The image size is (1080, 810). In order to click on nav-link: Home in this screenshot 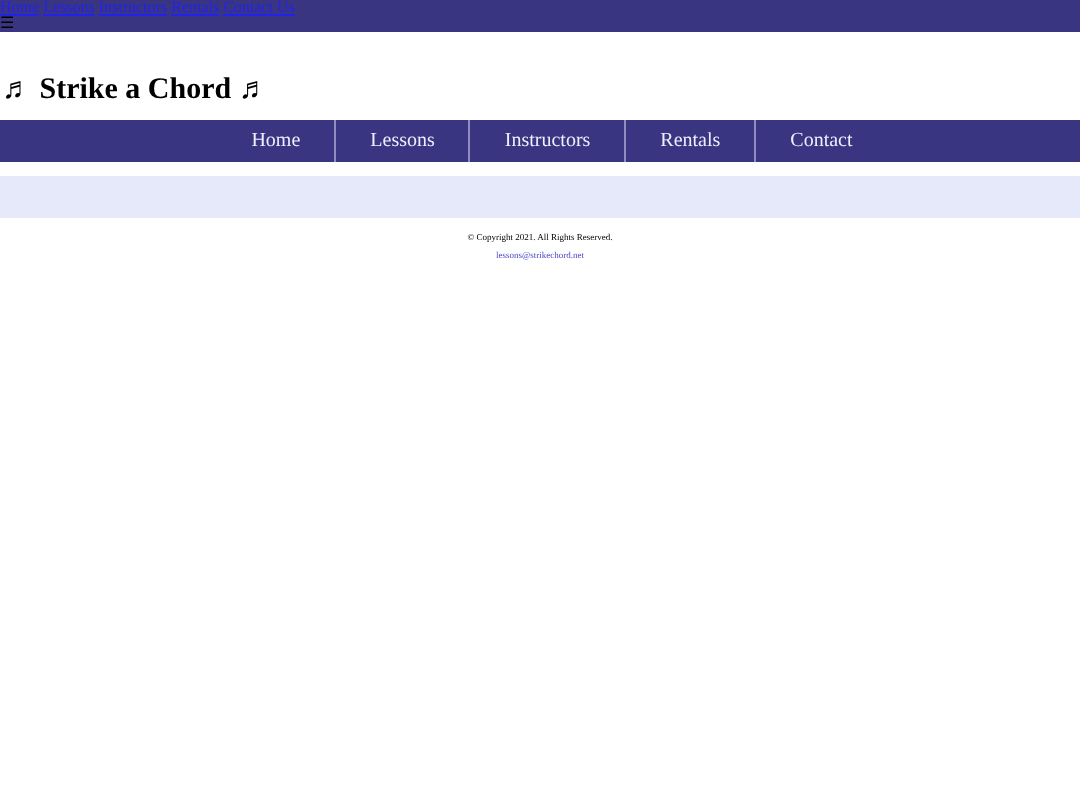, I will do `click(276, 141)`.